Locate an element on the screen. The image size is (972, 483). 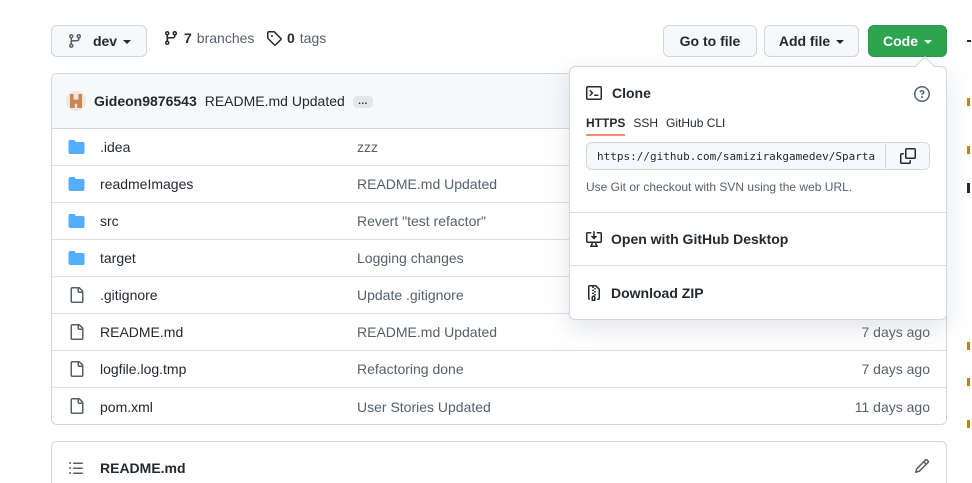
file-commit-message: User Stories Updated is located at coordinates (424, 407).